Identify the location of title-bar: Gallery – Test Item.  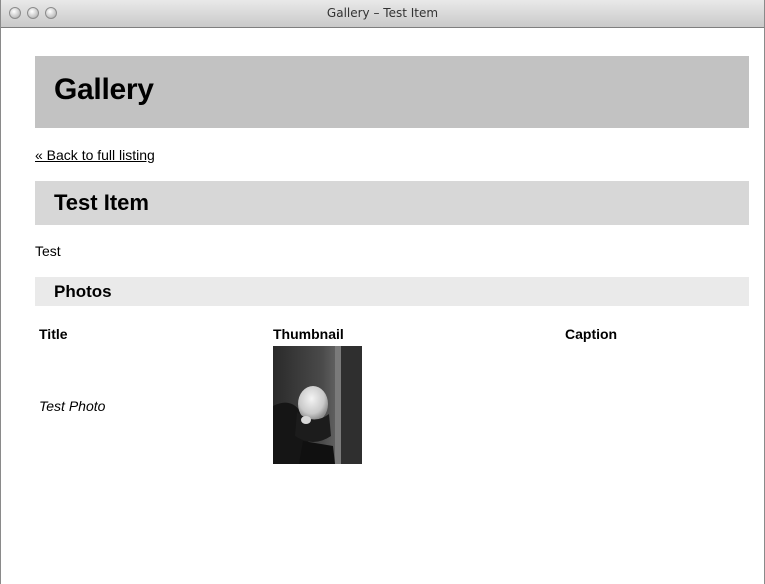
(382, 14).